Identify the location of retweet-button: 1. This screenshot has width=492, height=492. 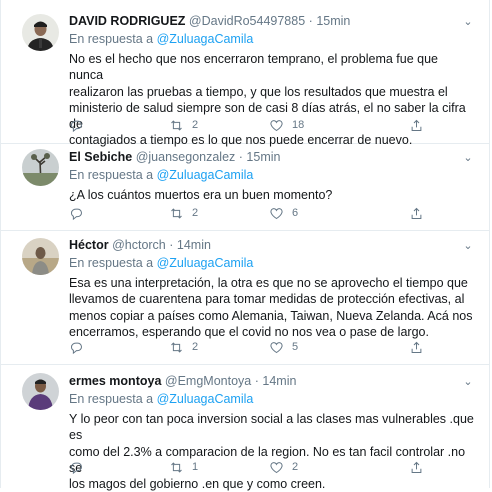
(219, 467).